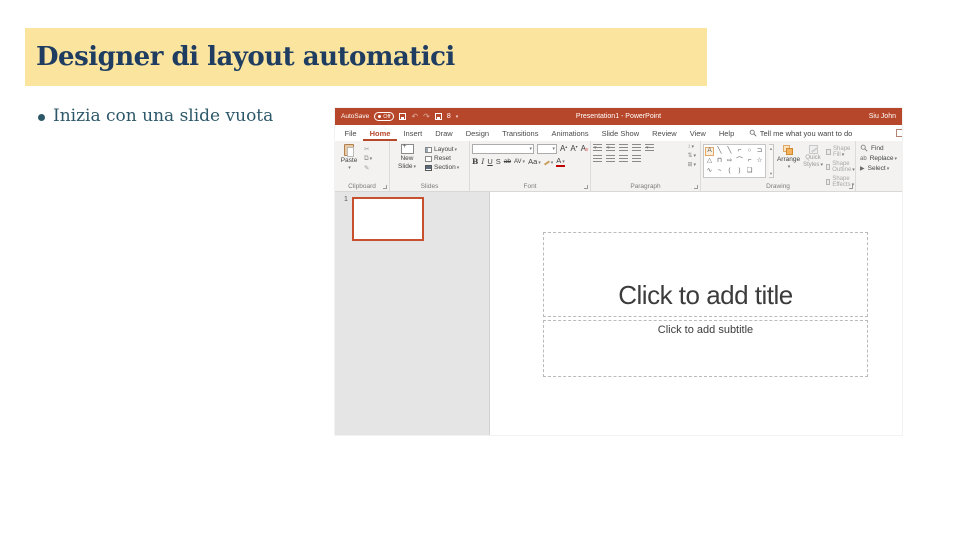  I want to click on account-user-name: Siu John, so click(882, 116).